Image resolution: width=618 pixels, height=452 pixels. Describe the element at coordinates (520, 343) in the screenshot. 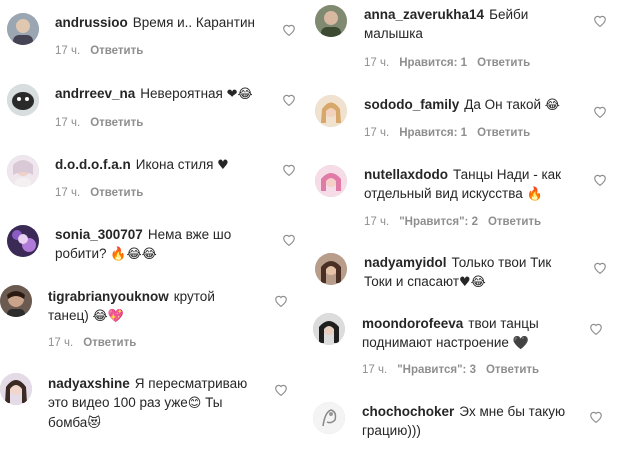

I see `emoji: 🖤` at that location.